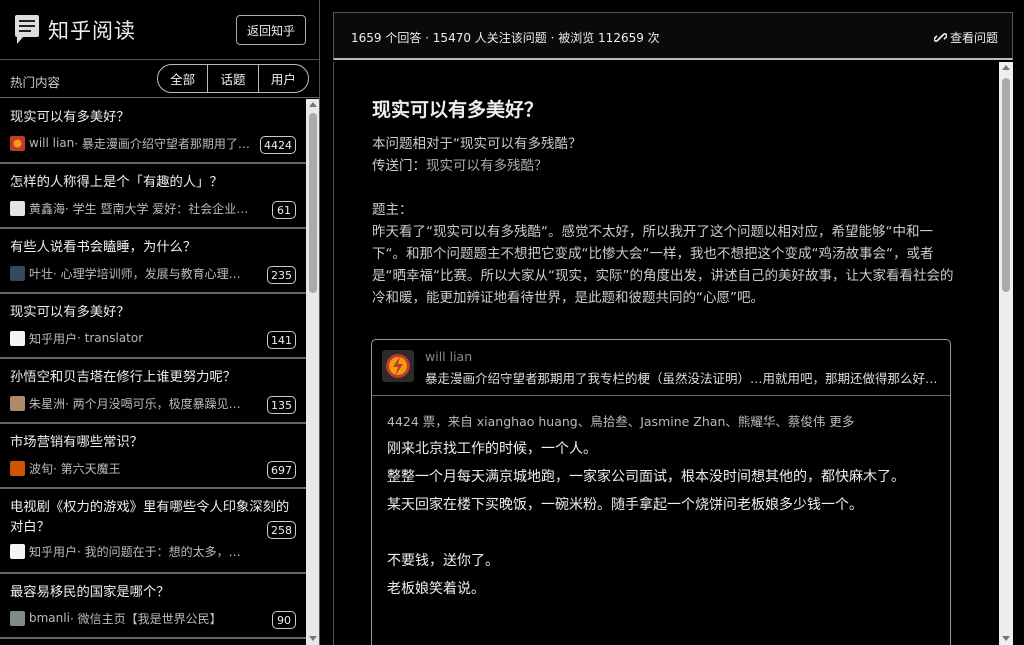  What do you see at coordinates (646, 477) in the screenshot?
I see `answer-paragraph: 整整一个月每天满京城地跑，一家家公司面试，根本没时间想其他的，都快麻木了。` at bounding box center [646, 477].